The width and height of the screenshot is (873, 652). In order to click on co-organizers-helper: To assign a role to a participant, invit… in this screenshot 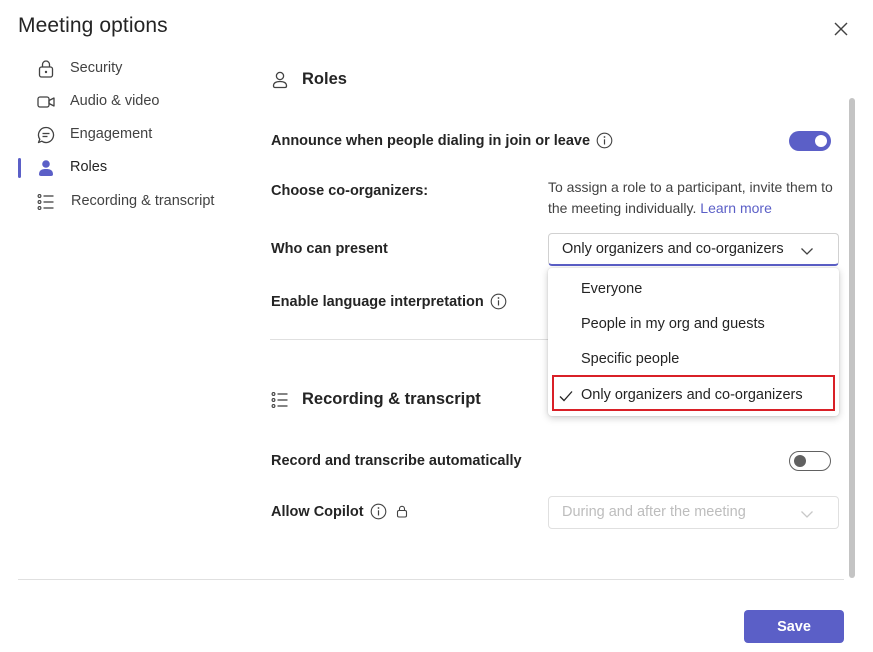, I will do `click(693, 198)`.